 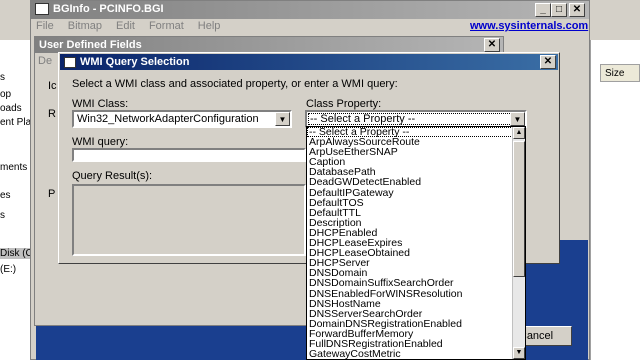 I want to click on folder-item: oads, so click(x=11, y=108).